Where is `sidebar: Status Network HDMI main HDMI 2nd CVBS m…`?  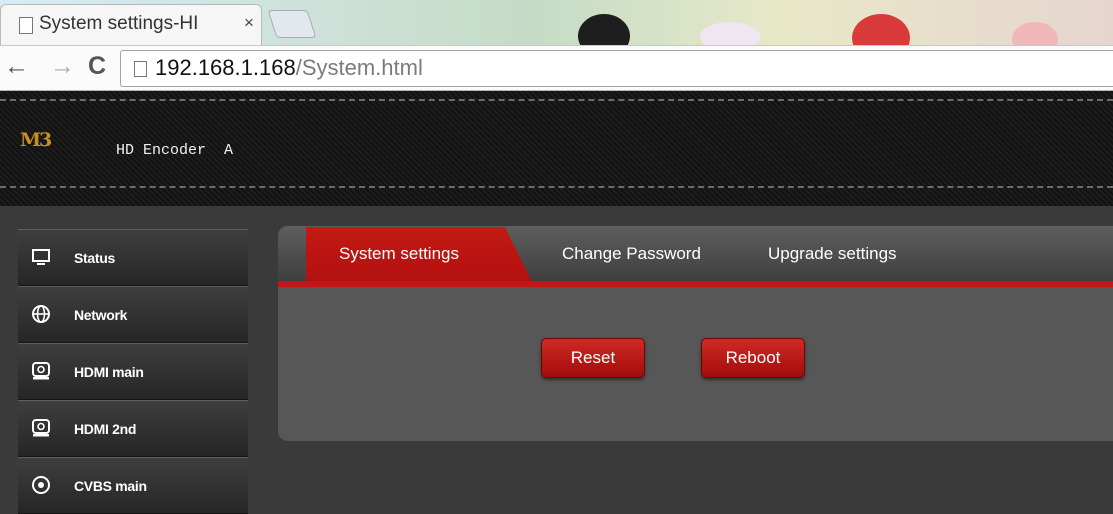 sidebar: Status Network HDMI main HDMI 2nd CVBS m… is located at coordinates (133, 371).